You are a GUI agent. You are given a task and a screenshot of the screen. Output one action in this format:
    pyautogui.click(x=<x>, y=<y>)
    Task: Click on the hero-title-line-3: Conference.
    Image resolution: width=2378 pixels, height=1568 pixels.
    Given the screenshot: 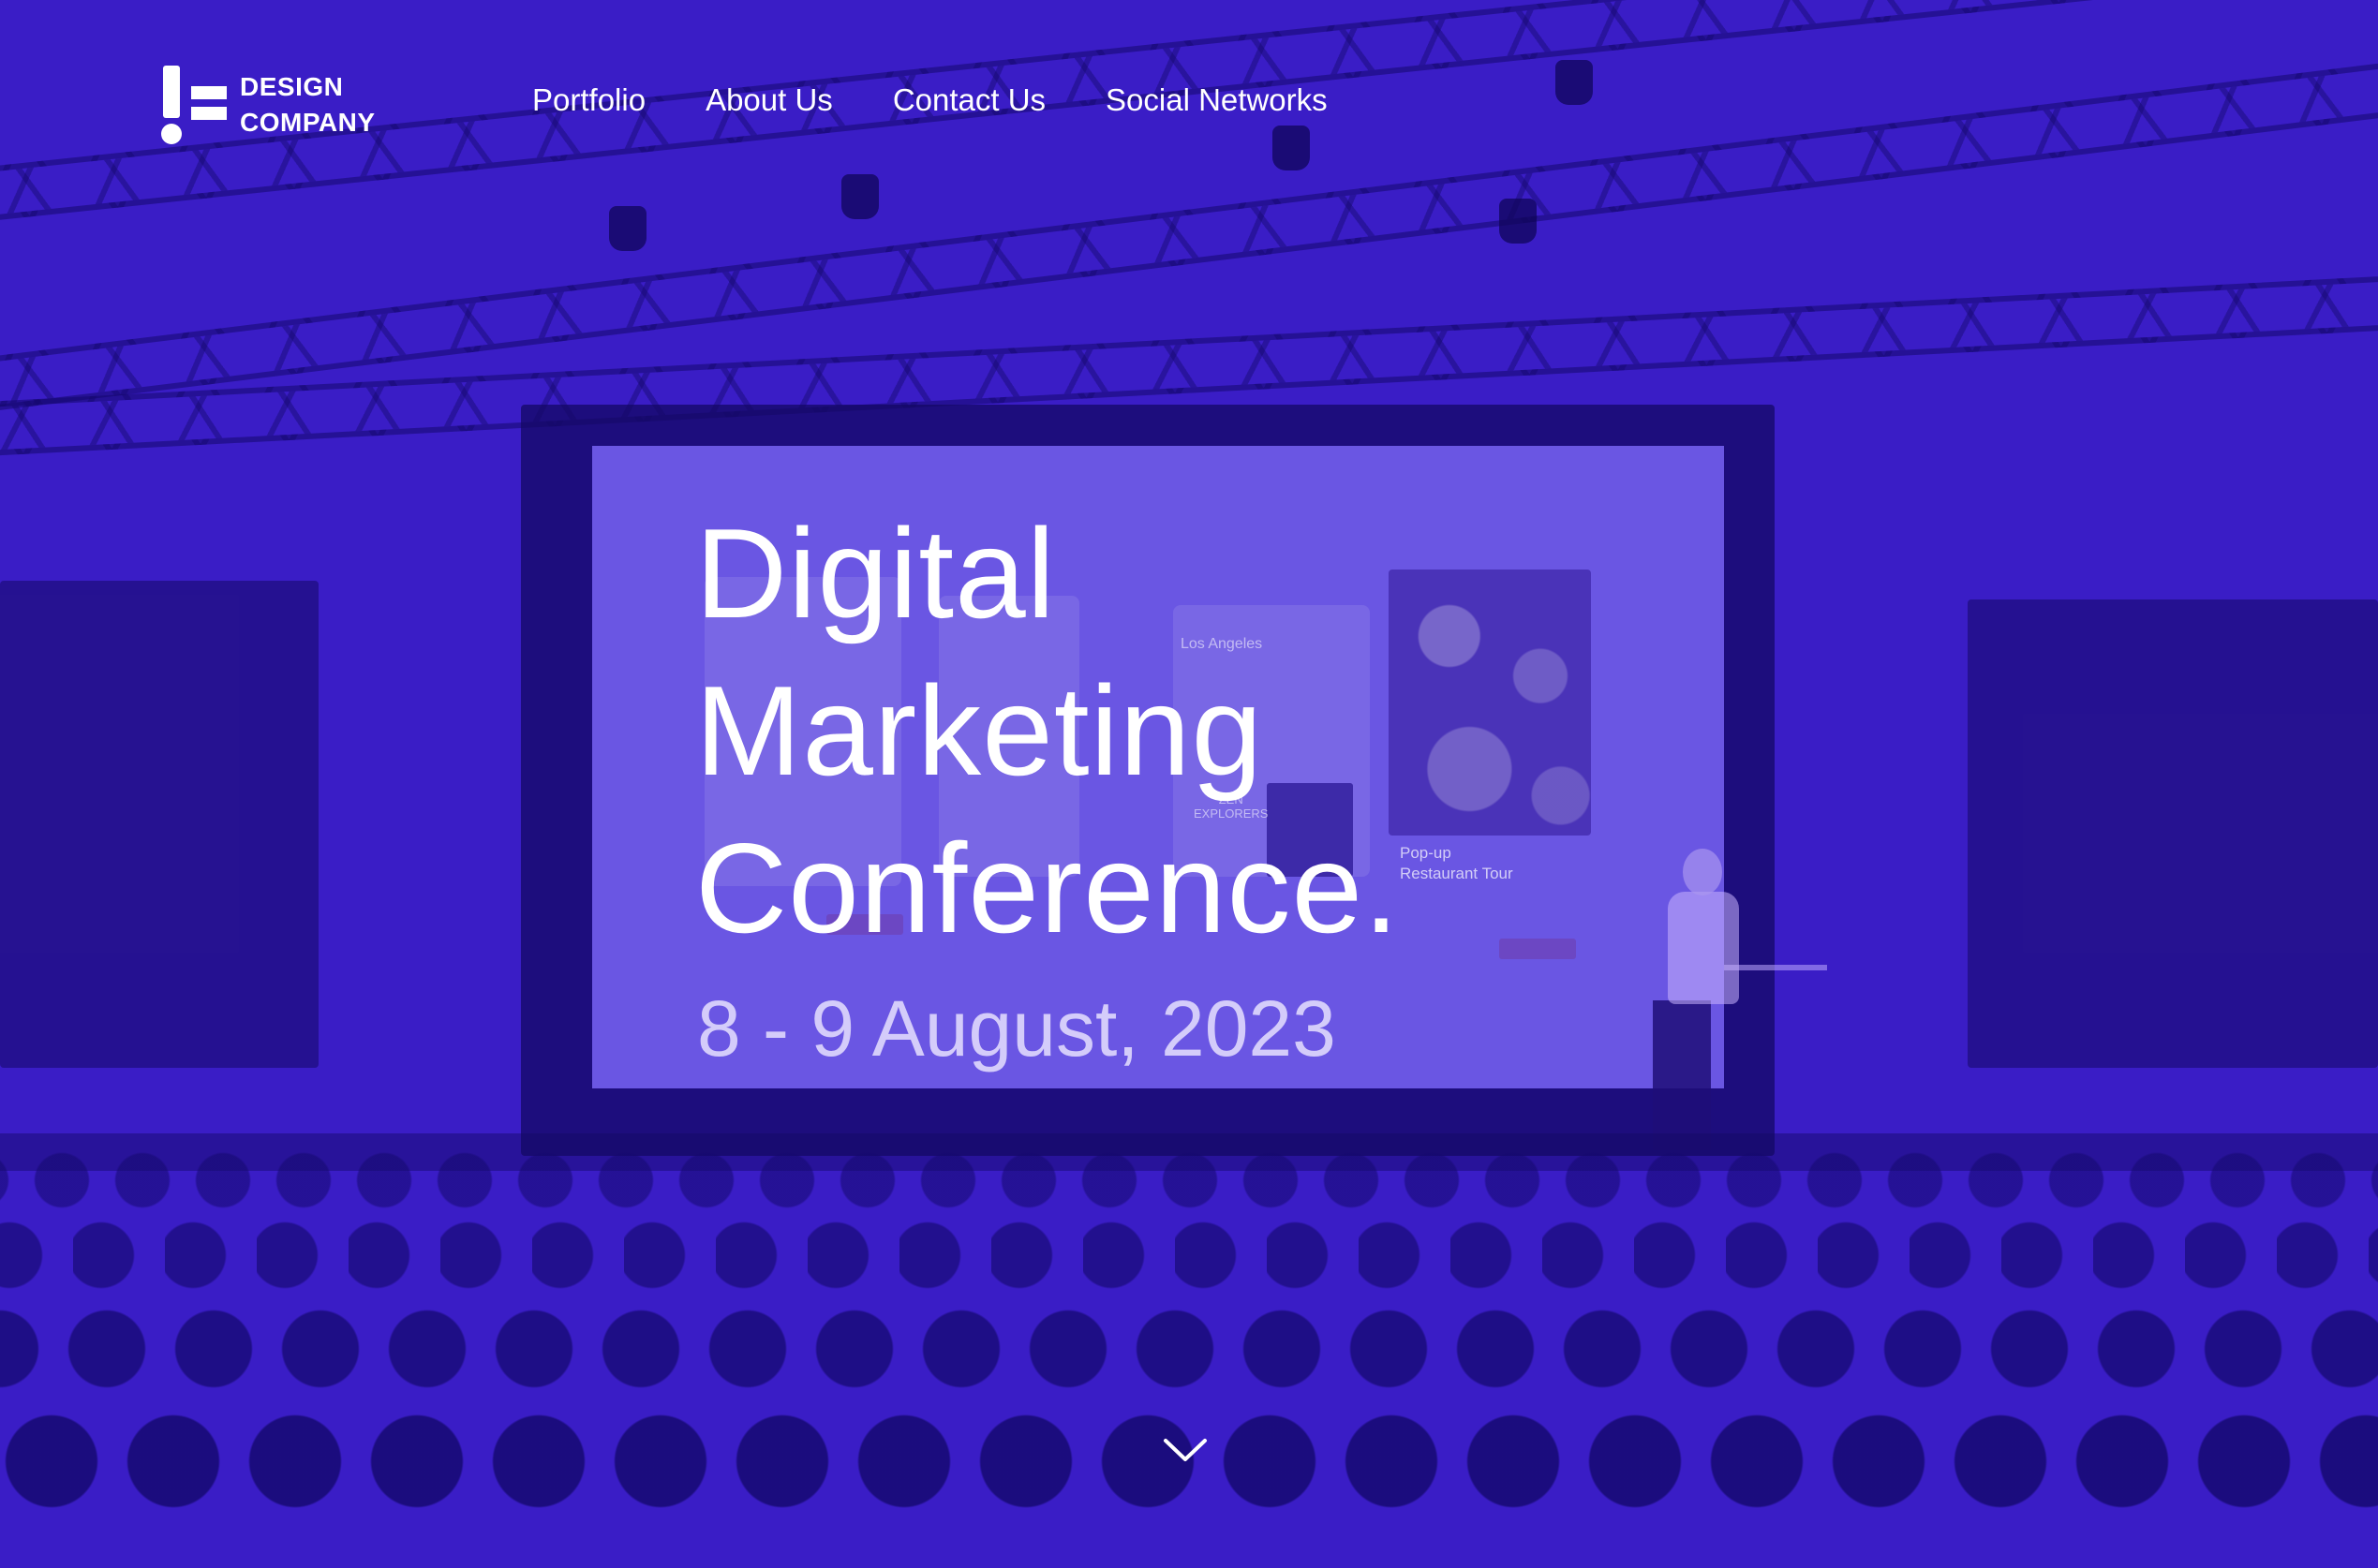 What is the action you would take?
    pyautogui.click(x=1047, y=888)
    